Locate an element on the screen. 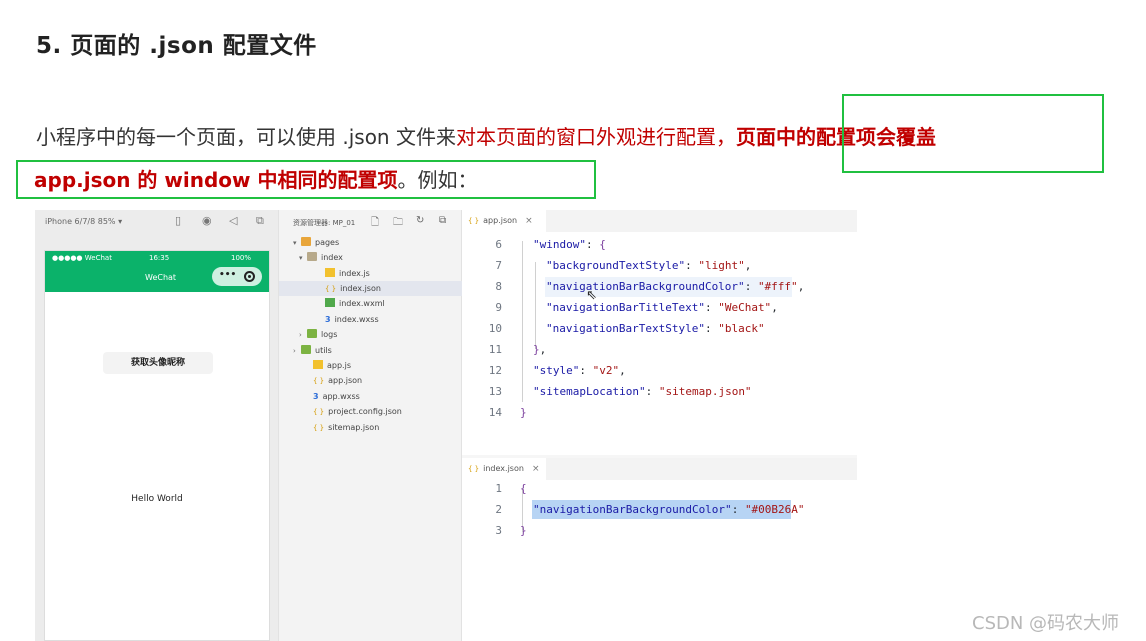 The image size is (1146, 641). code-line: 3} is located at coordinates (659, 530).